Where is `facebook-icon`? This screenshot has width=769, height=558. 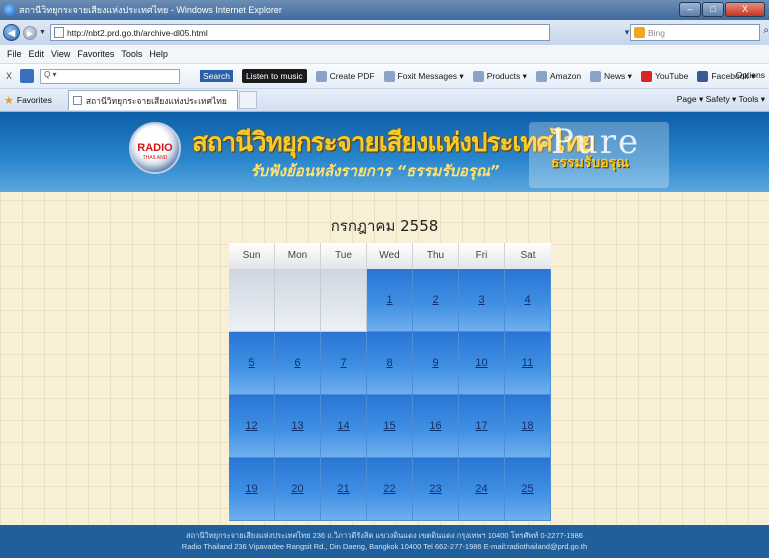 facebook-icon is located at coordinates (703, 76).